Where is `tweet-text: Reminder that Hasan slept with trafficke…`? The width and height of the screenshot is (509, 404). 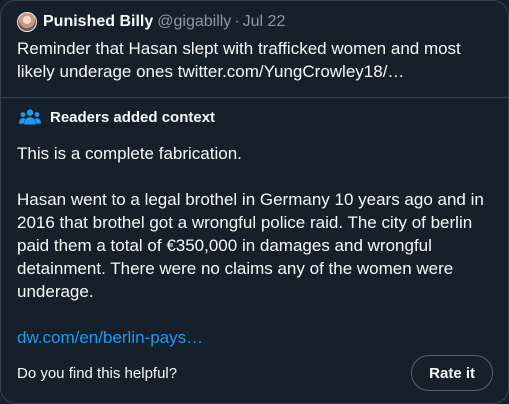
tweet-text: Reminder that Hasan slept with trafficke… is located at coordinates (239, 60).